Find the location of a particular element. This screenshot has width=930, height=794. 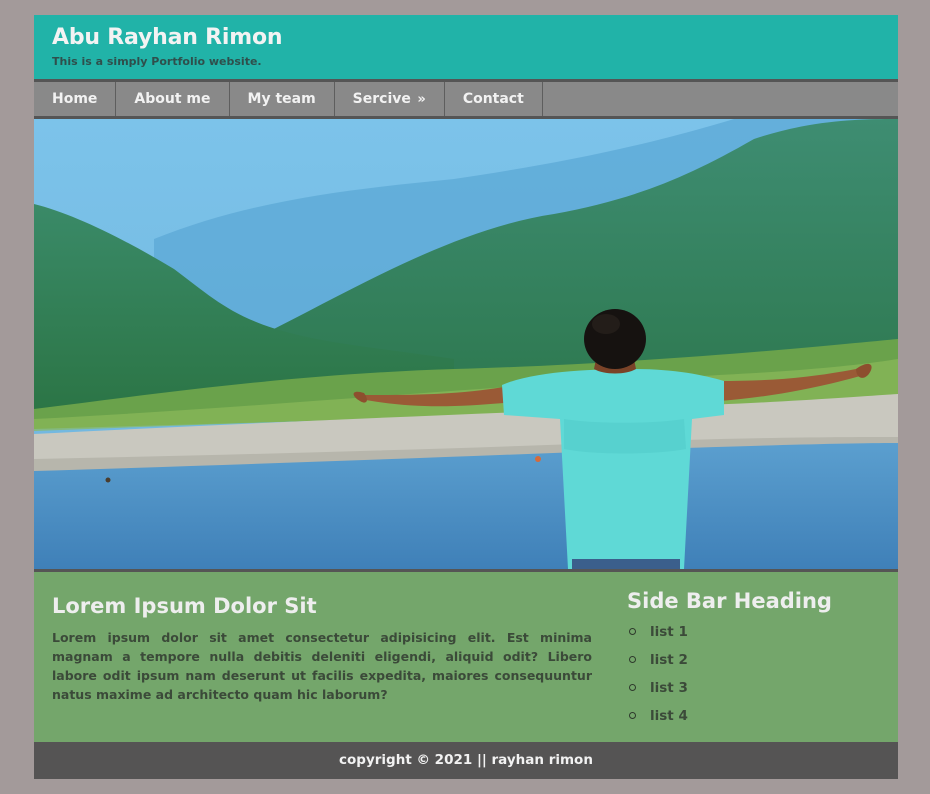

nav-item-home: Home is located at coordinates (75, 99).